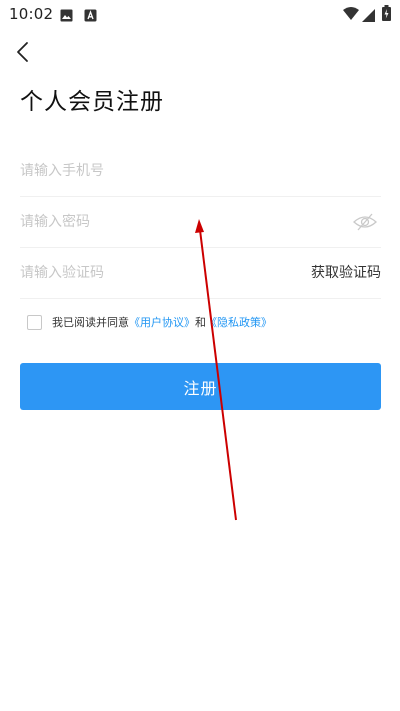 This screenshot has height=711, width=400. I want to click on password-visibility-toggle, so click(365, 222).